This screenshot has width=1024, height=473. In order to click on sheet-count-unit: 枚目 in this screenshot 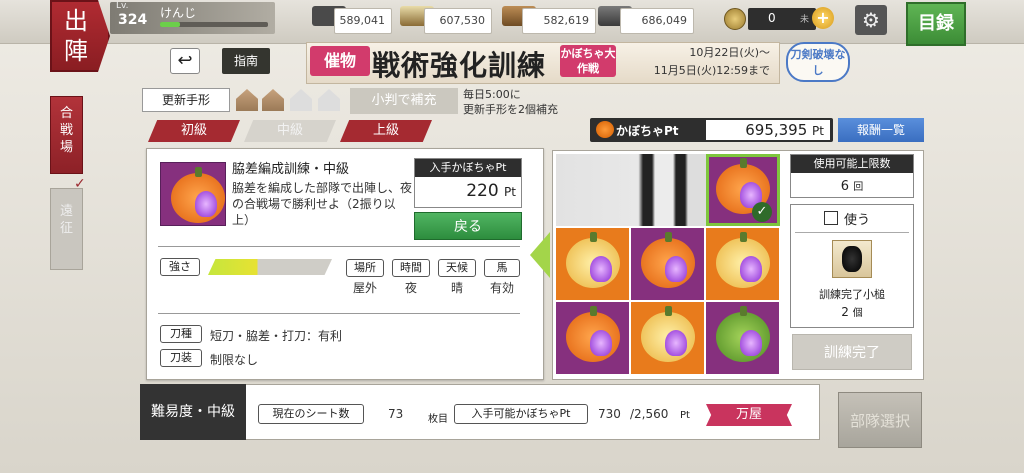, I will do `click(438, 419)`.